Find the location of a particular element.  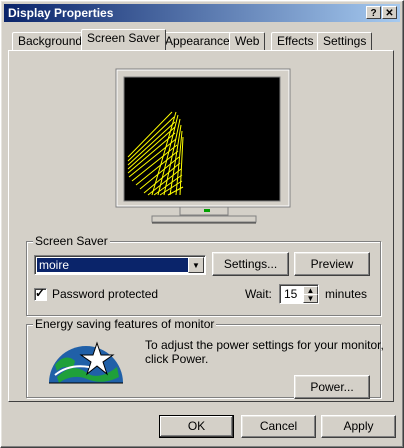

title-bar: Display Properties ? ✕ is located at coordinates (202, 13).